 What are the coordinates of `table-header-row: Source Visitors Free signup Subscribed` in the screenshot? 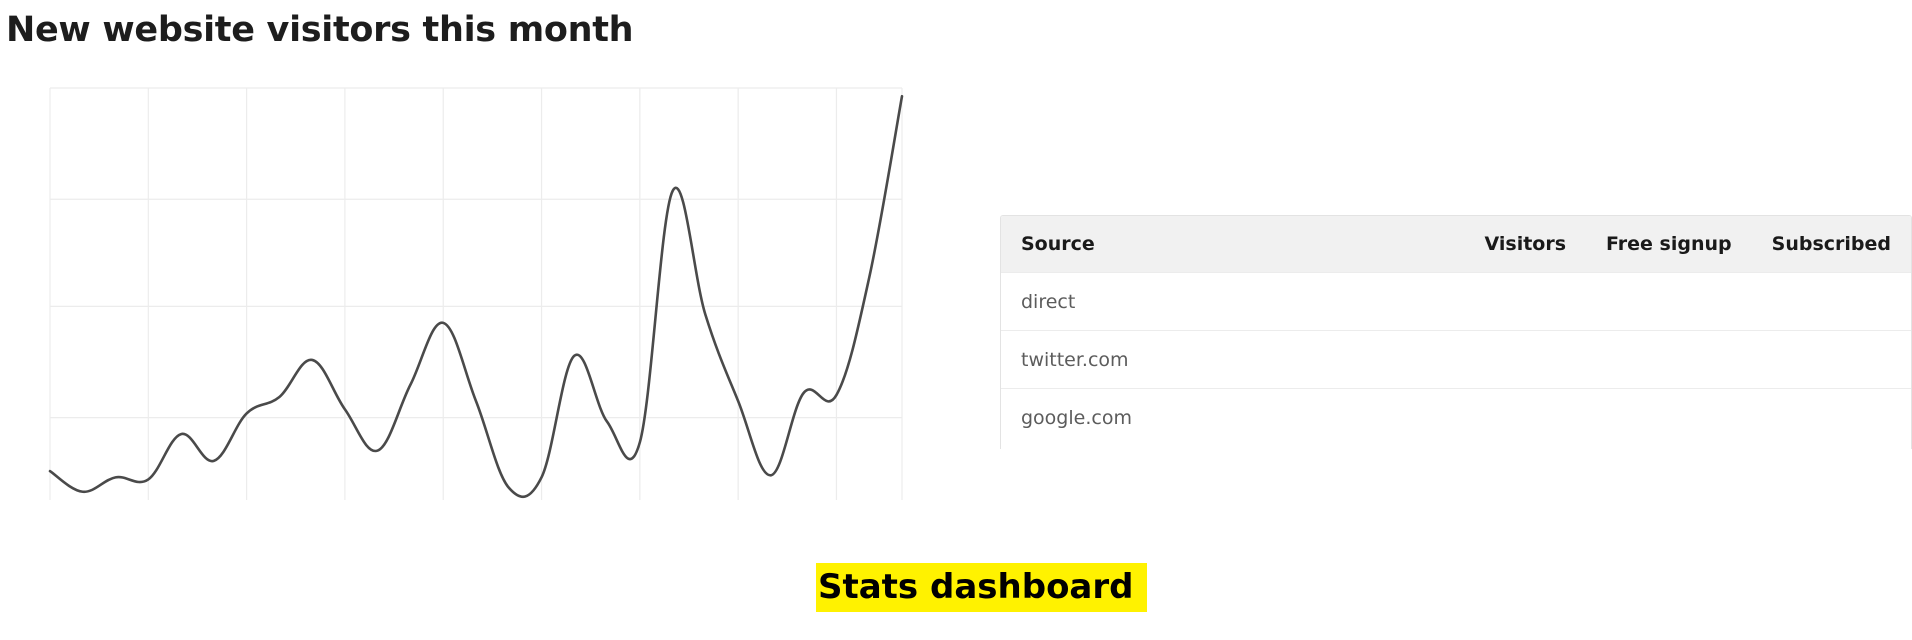 It's located at (1456, 244).